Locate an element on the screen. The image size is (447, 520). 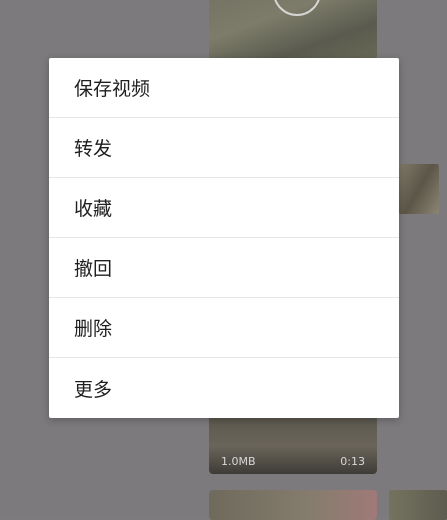
menu-item-recall: 撤回 is located at coordinates (224, 268).